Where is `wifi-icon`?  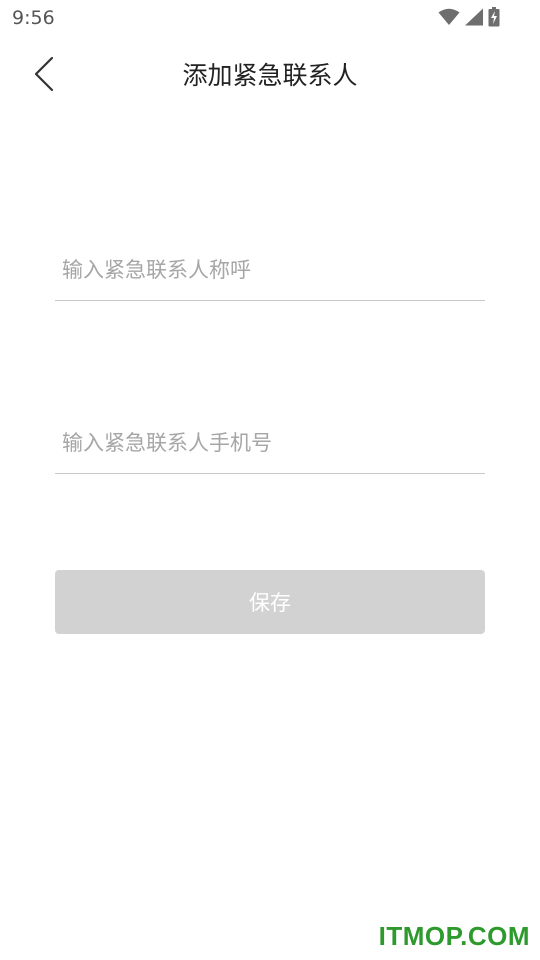 wifi-icon is located at coordinates (449, 17).